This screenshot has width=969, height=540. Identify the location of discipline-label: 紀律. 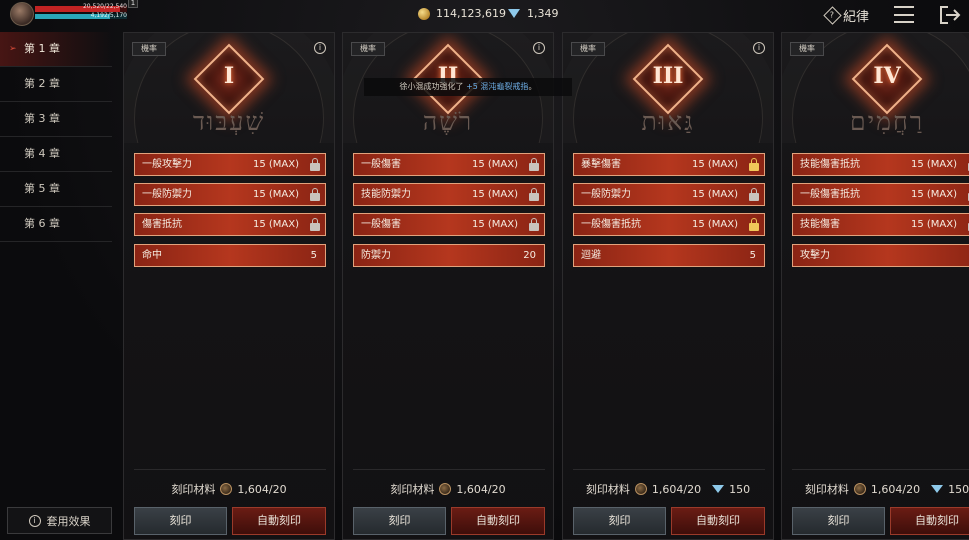
(856, 17).